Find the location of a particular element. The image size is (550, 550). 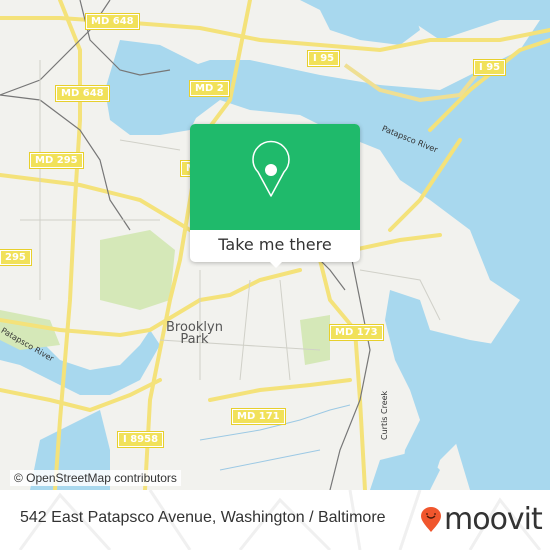

moovit-wordmark: moovit is located at coordinates (493, 519).